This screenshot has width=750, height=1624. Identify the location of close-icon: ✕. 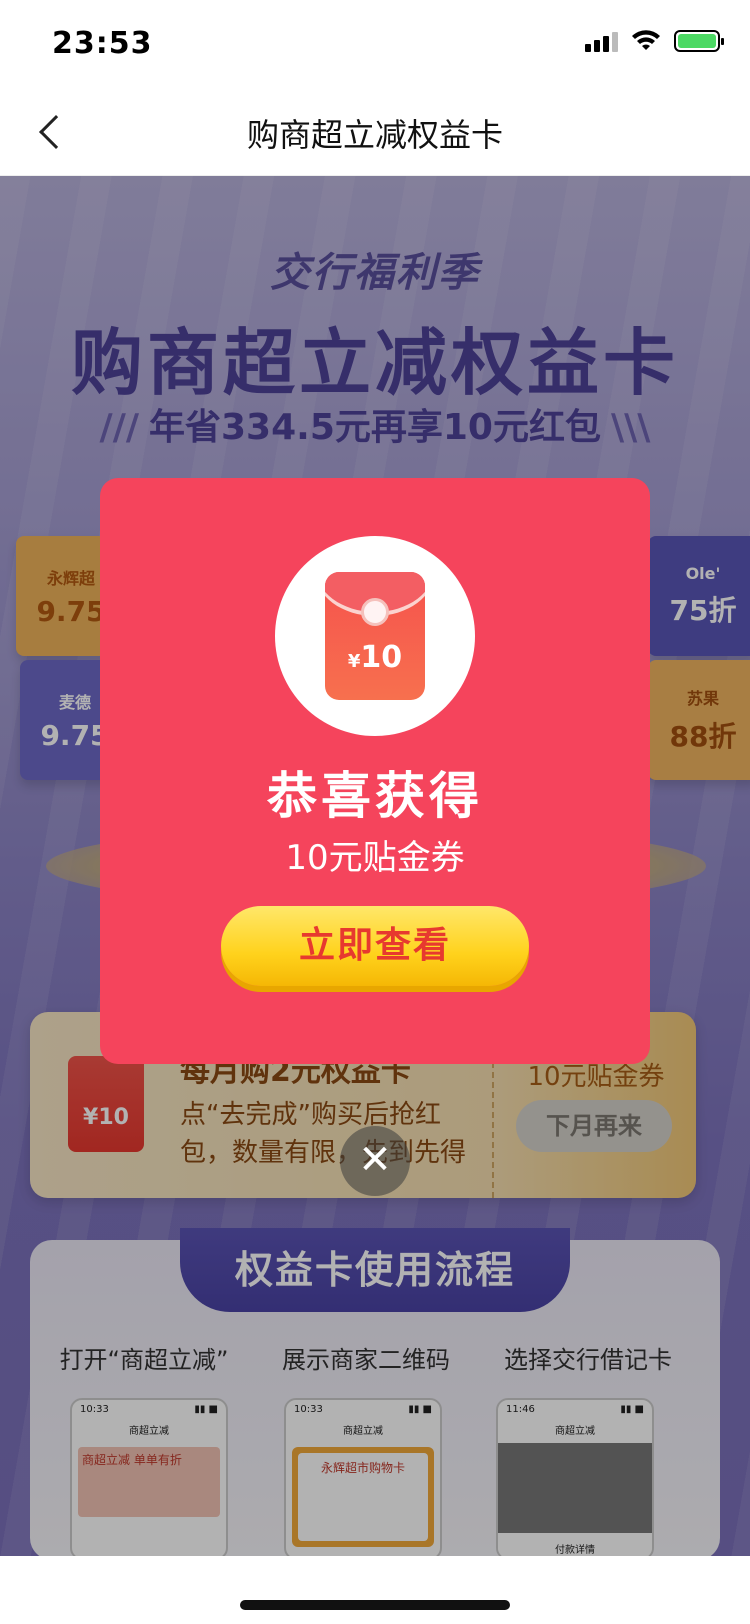
(375, 1161).